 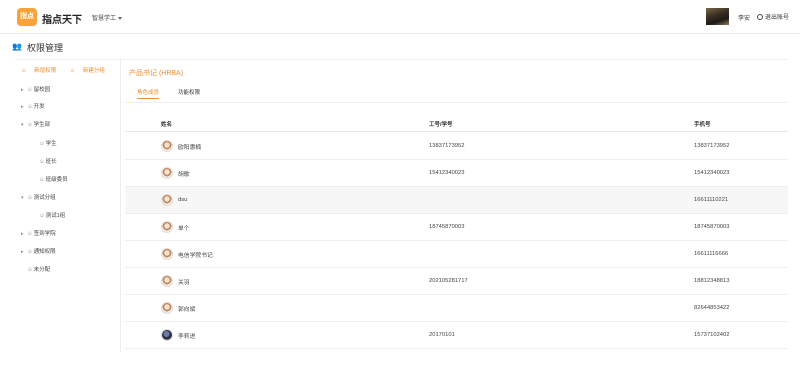 I want to click on folder-add-icon: ☺, so click(x=72, y=71).